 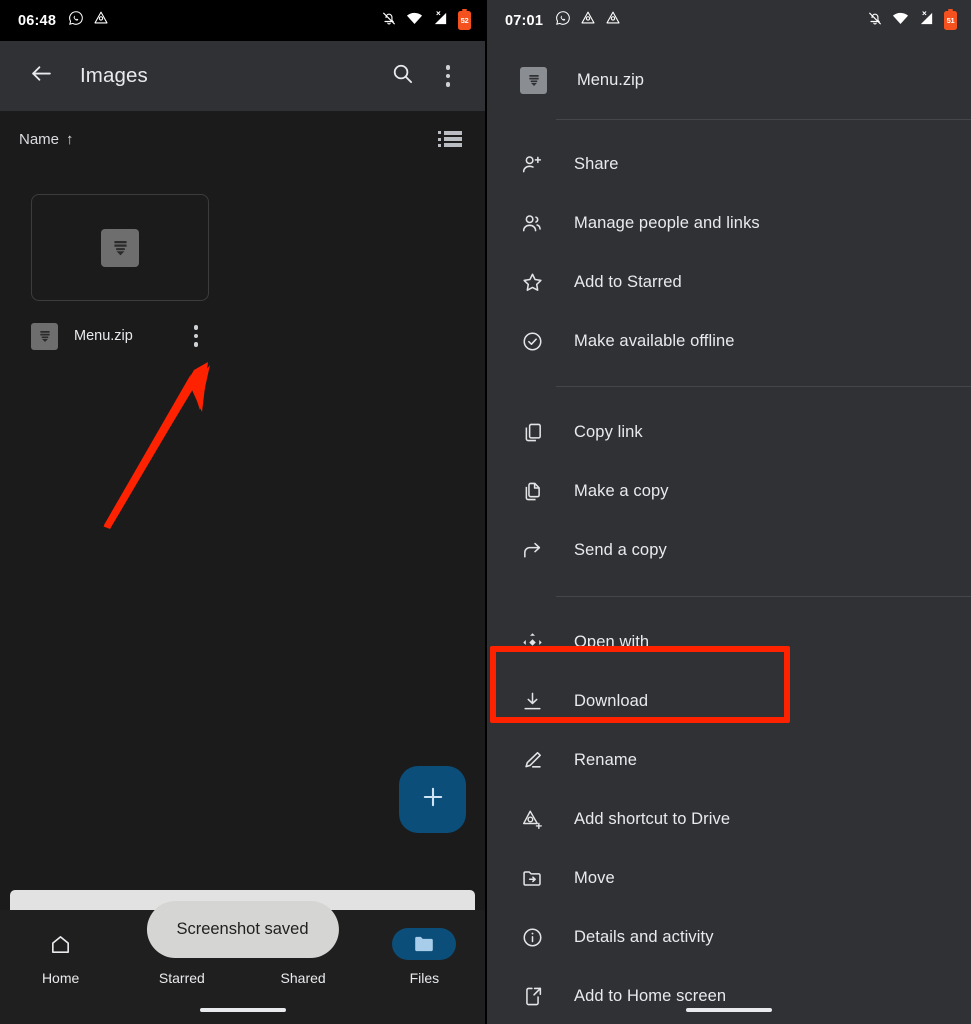 I want to click on view-toggle-button, so click(x=450, y=139).